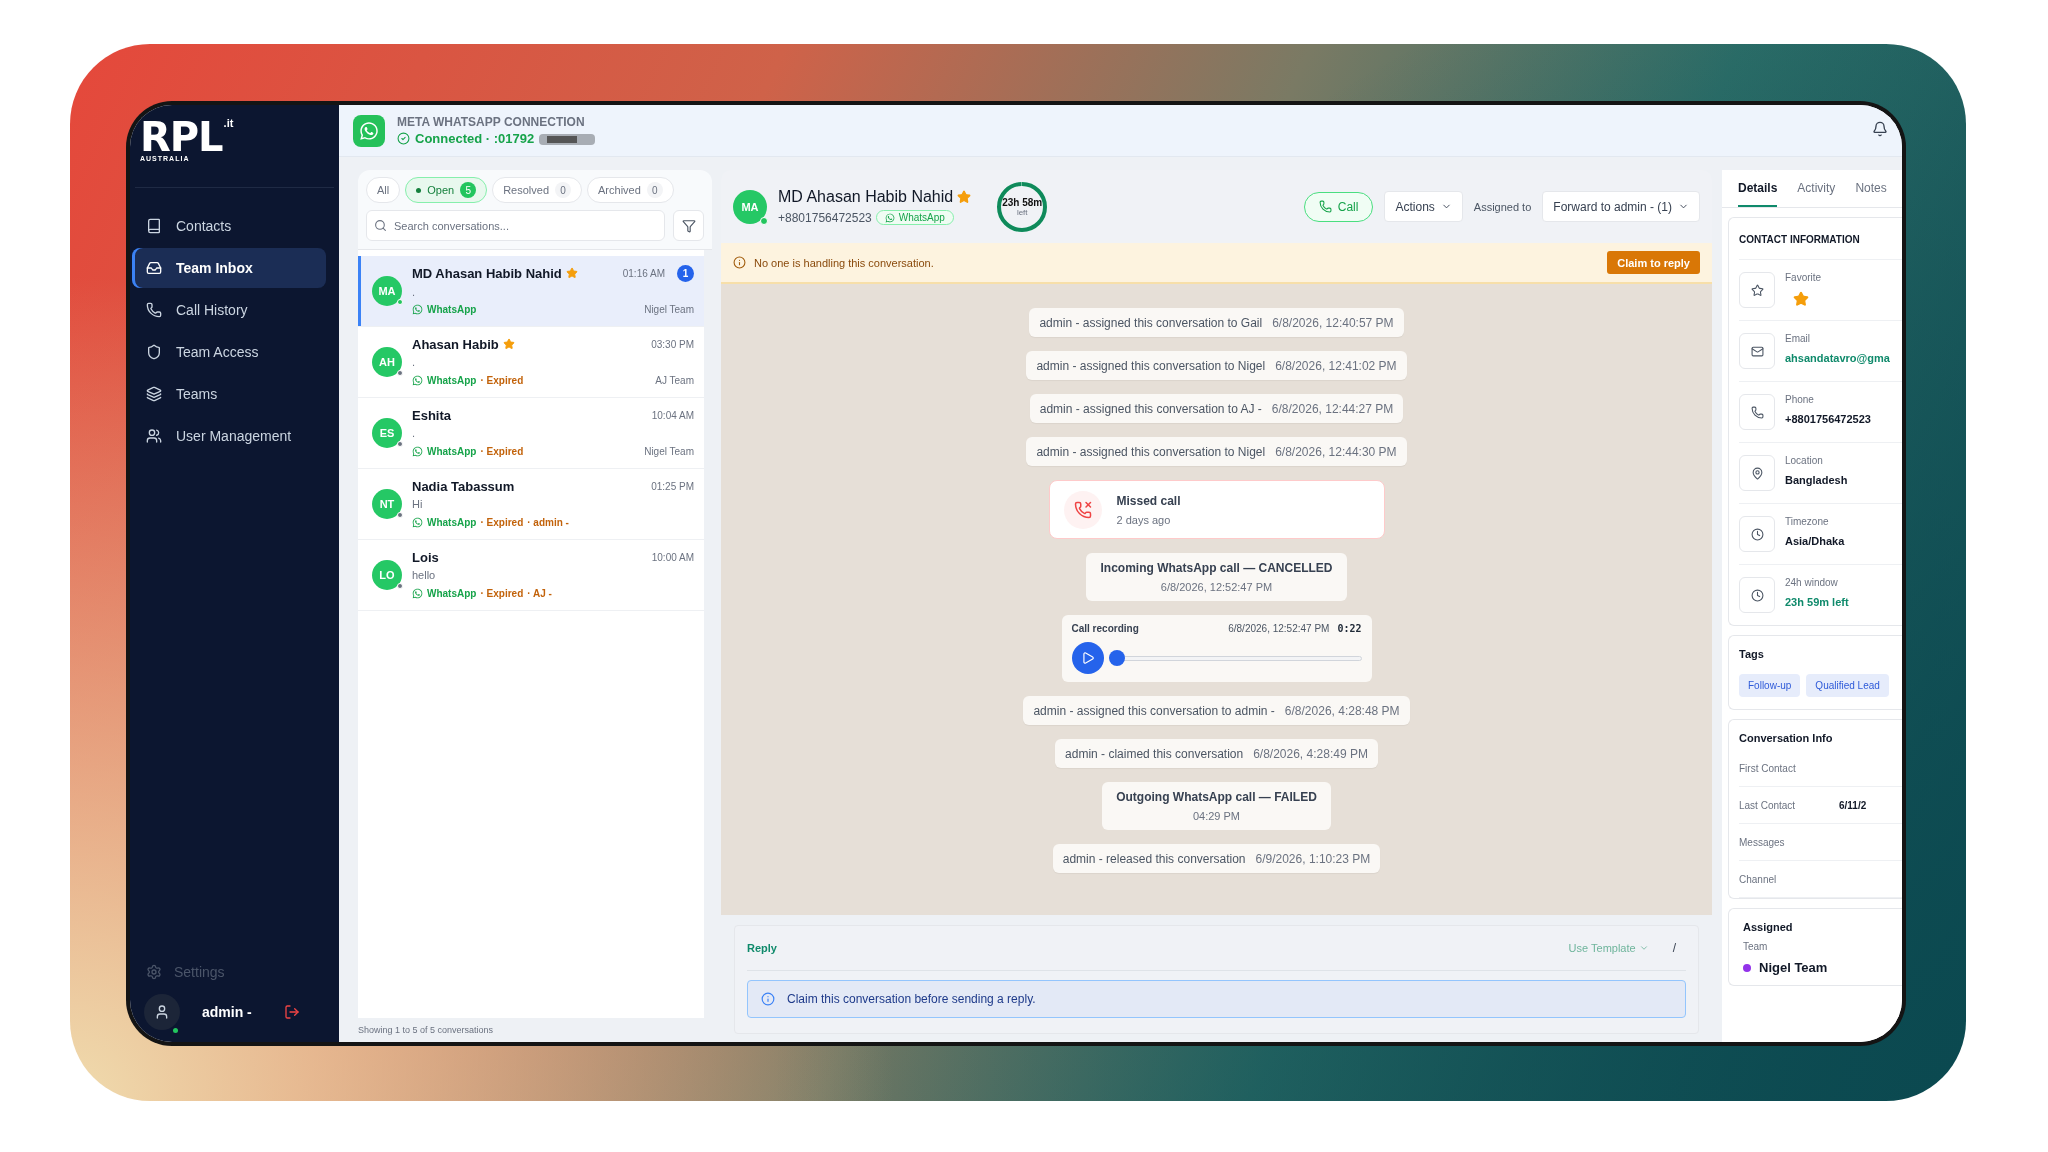 The width and height of the screenshot is (2048, 1152). Describe the element at coordinates (1756, 946) in the screenshot. I see `field-label: Team` at that location.